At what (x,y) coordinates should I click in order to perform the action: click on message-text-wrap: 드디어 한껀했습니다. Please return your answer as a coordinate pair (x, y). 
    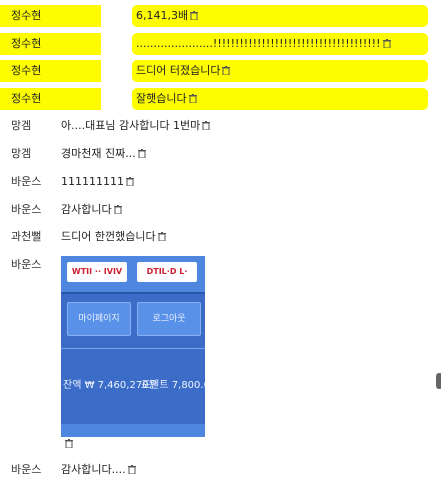
    Looking at the image, I should click on (113, 237).